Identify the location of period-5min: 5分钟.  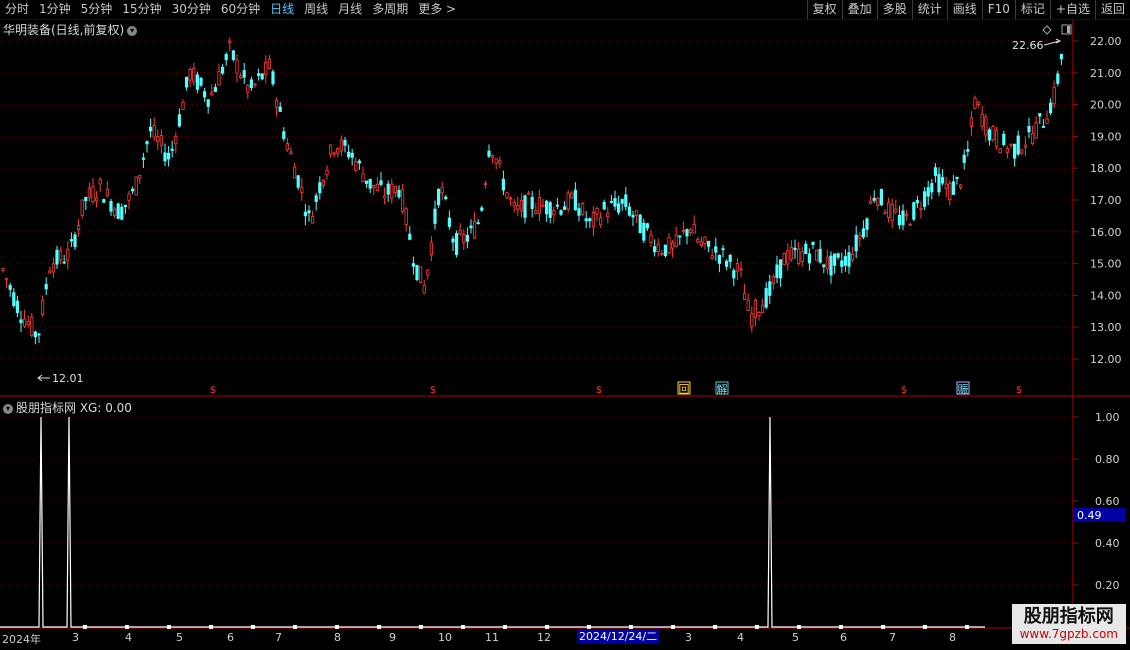
(97, 9).